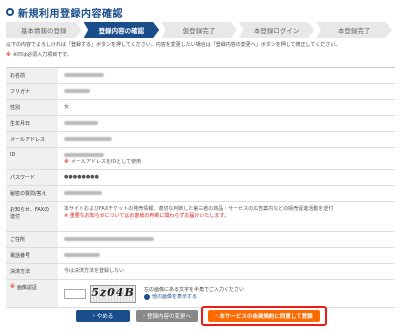 The image size is (400, 330). What do you see at coordinates (67, 107) in the screenshot?
I see `row-value: 女` at bounding box center [67, 107].